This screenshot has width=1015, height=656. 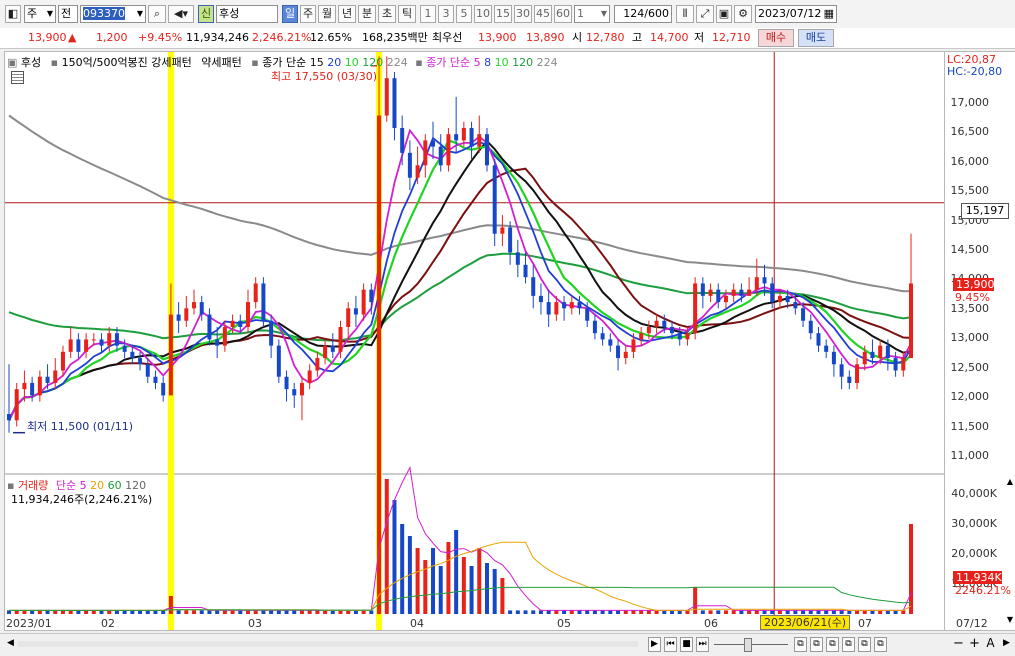 What do you see at coordinates (977, 577) in the screenshot?
I see `volume-tag: 11,934K` at bounding box center [977, 577].